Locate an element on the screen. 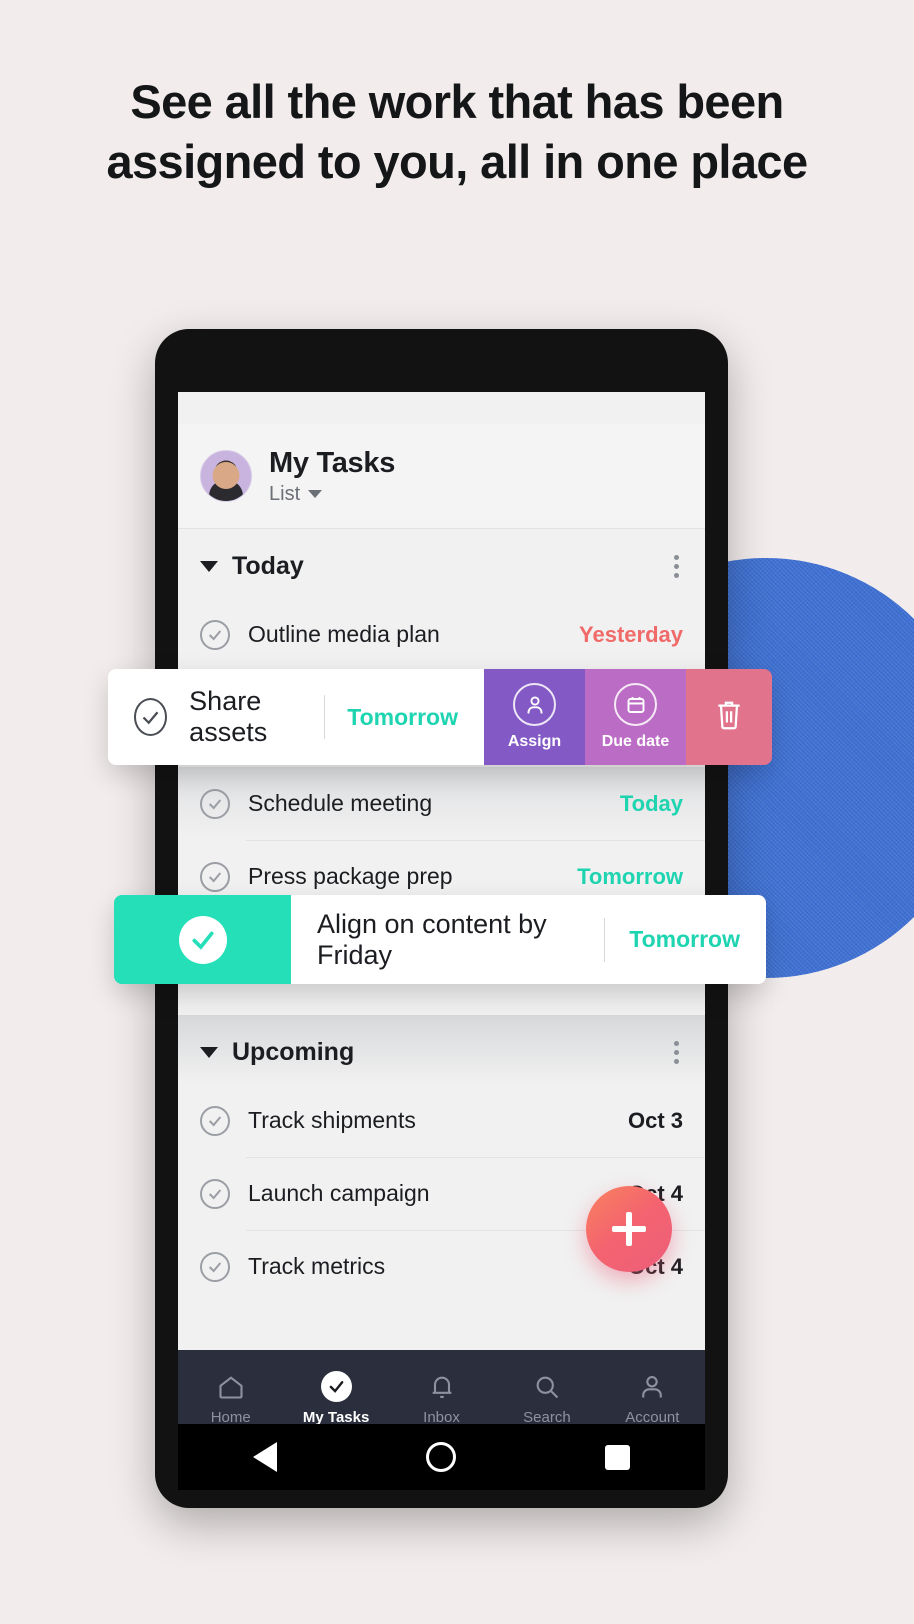 This screenshot has width=914, height=1624. view-label: List is located at coordinates (285, 493).